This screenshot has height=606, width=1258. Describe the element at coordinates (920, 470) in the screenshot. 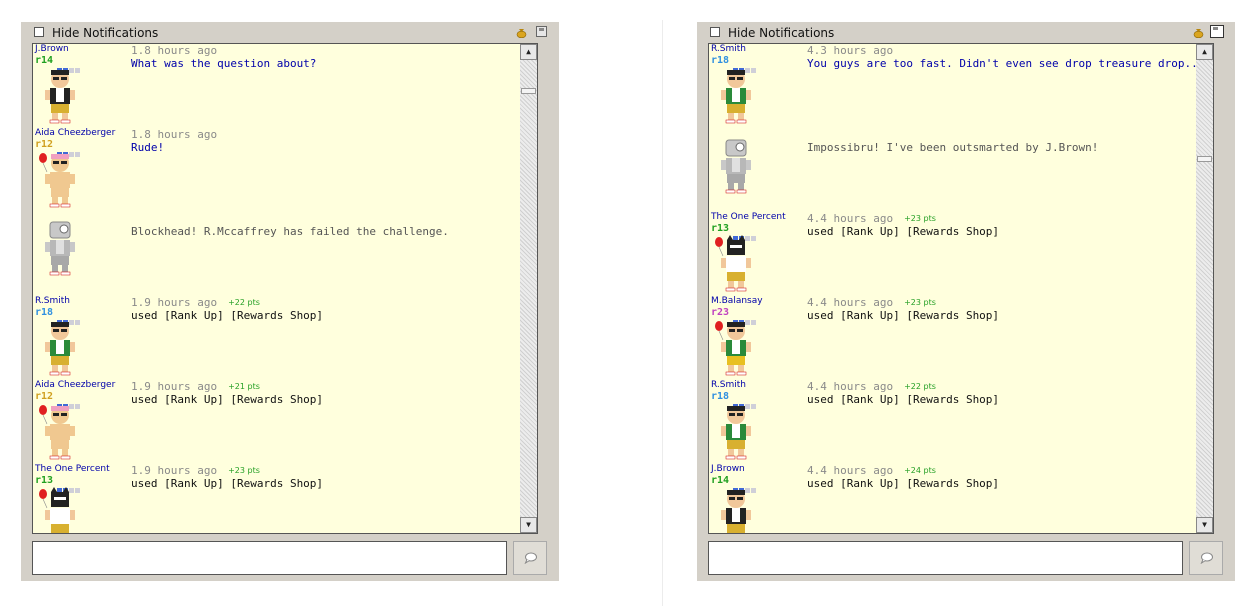

I see `points-badge: +24 pts` at that location.